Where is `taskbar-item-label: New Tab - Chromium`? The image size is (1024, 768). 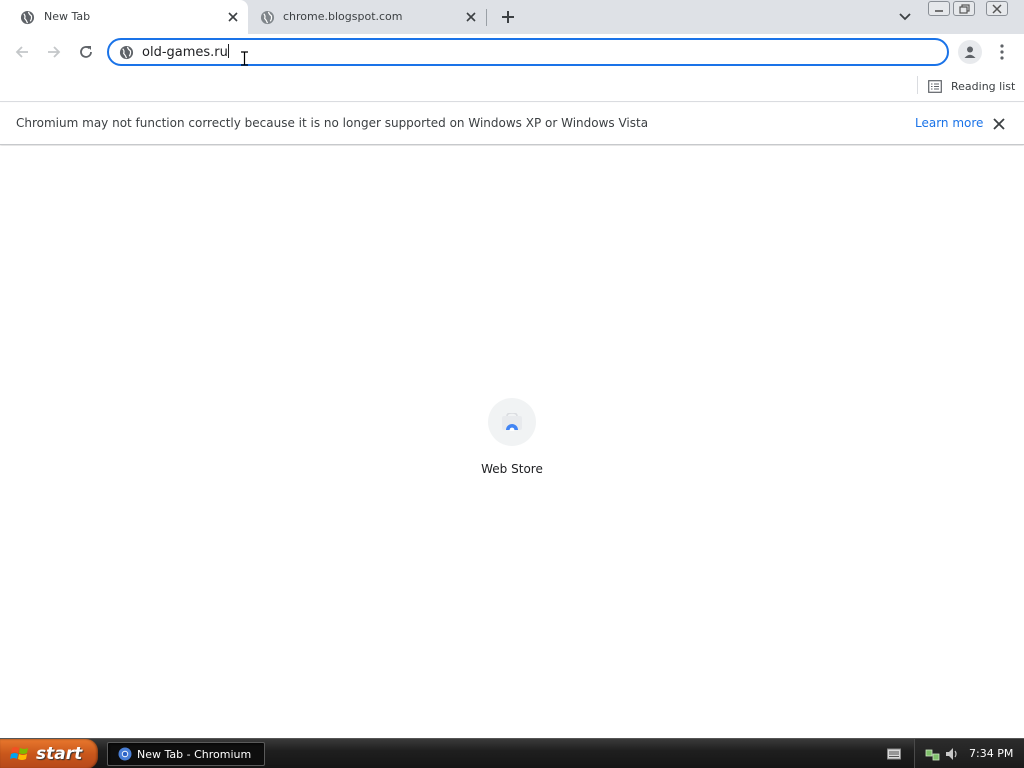
taskbar-item-label: New Tab - Chromium is located at coordinates (194, 754).